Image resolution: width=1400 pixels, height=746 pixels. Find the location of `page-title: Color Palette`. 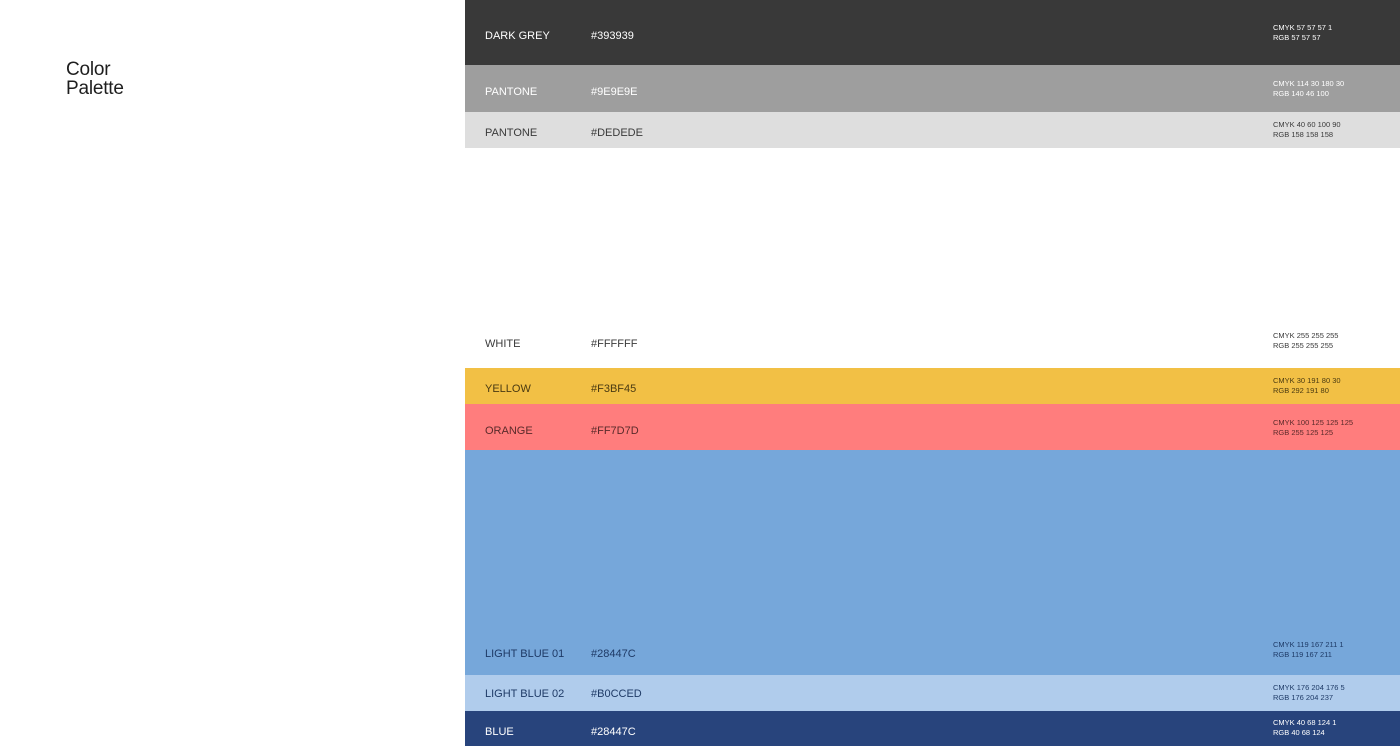

page-title: Color Palette is located at coordinates (95, 79).